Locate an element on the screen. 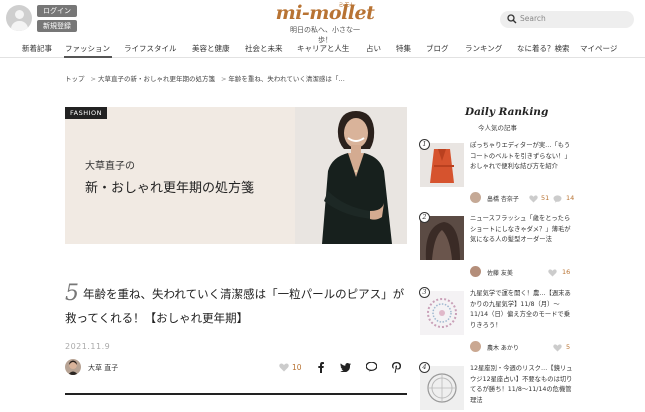 The width and height of the screenshot is (645, 412). user-avatar-icon is located at coordinates (19, 18).